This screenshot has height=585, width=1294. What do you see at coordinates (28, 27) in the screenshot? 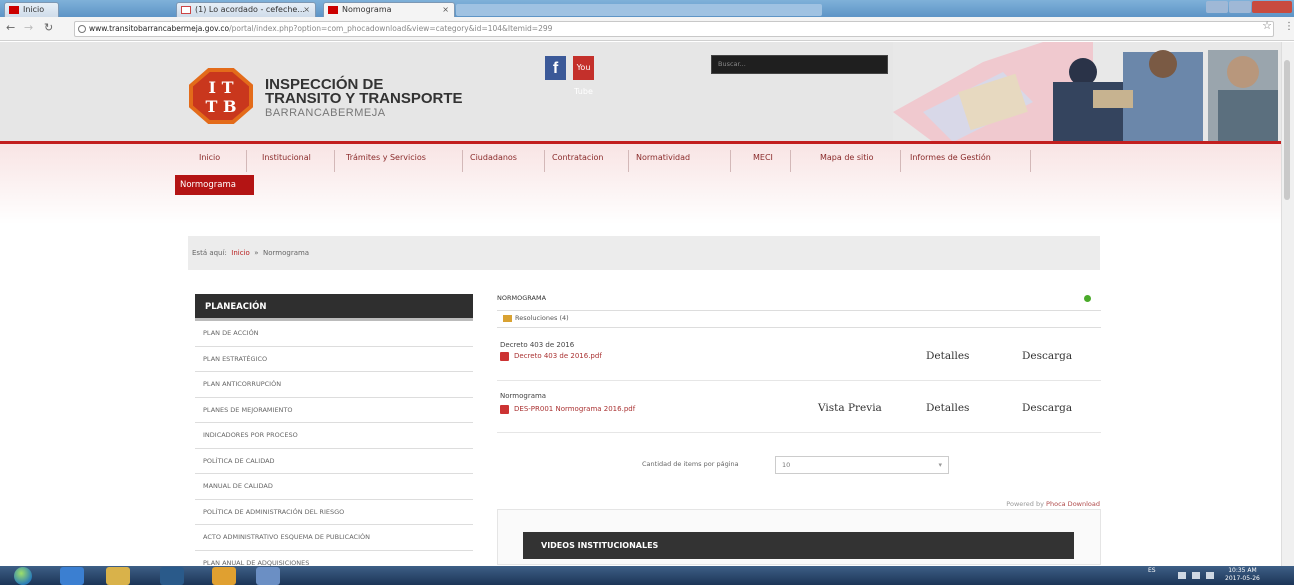
I see `forward-arrow-icon: →` at bounding box center [28, 27].